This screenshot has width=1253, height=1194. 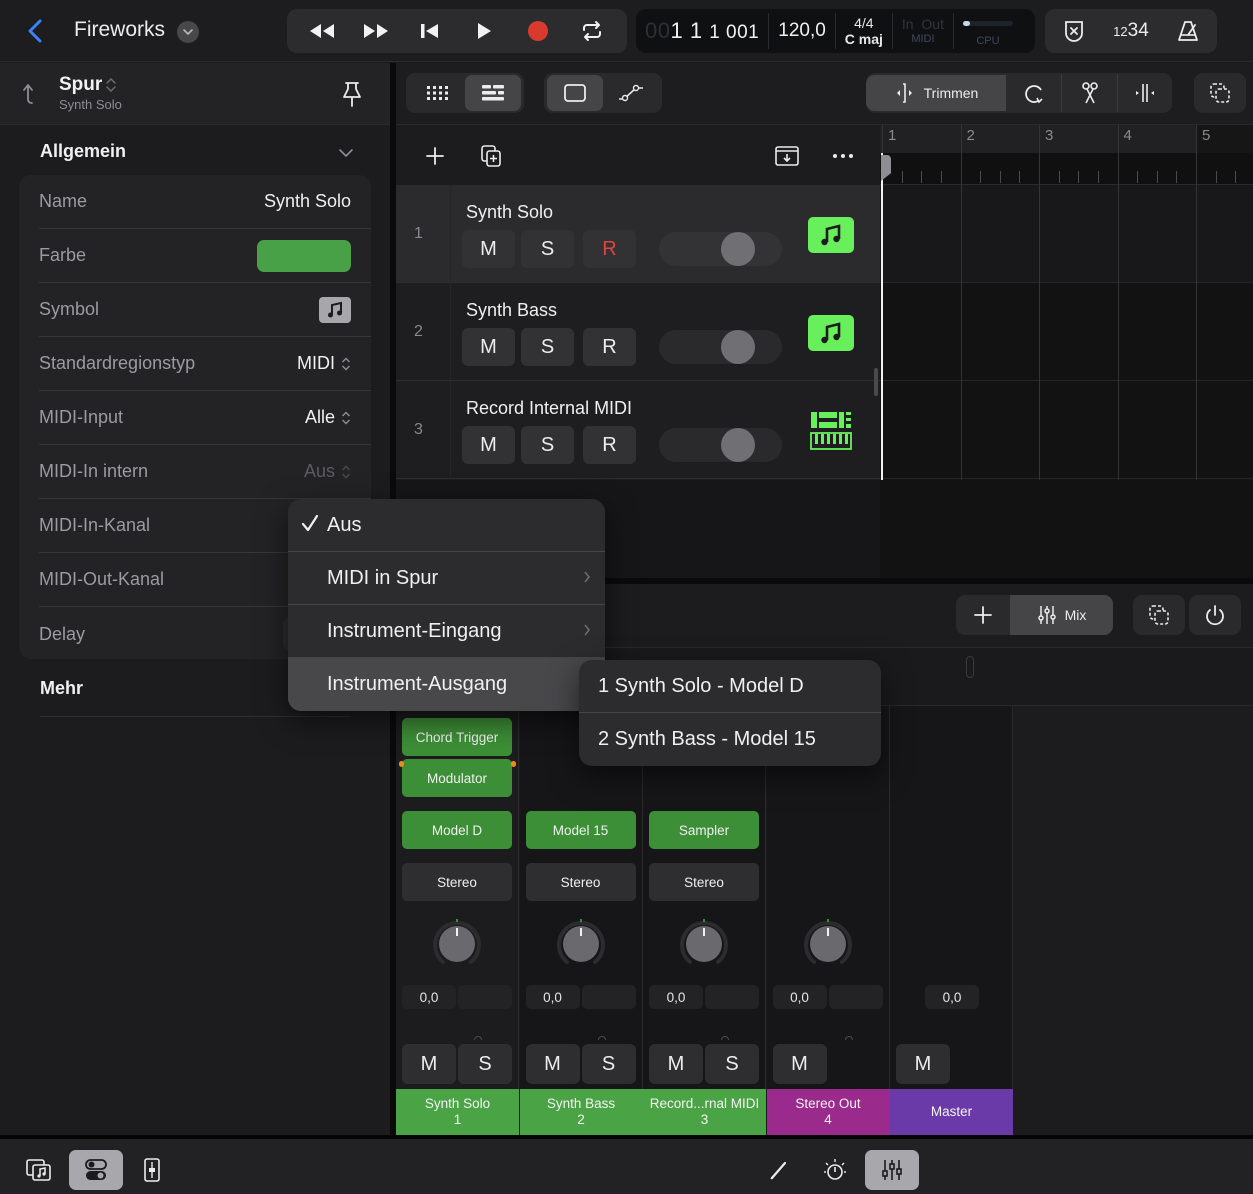 What do you see at coordinates (446, 525) in the screenshot?
I see `menu-item: Aus` at bounding box center [446, 525].